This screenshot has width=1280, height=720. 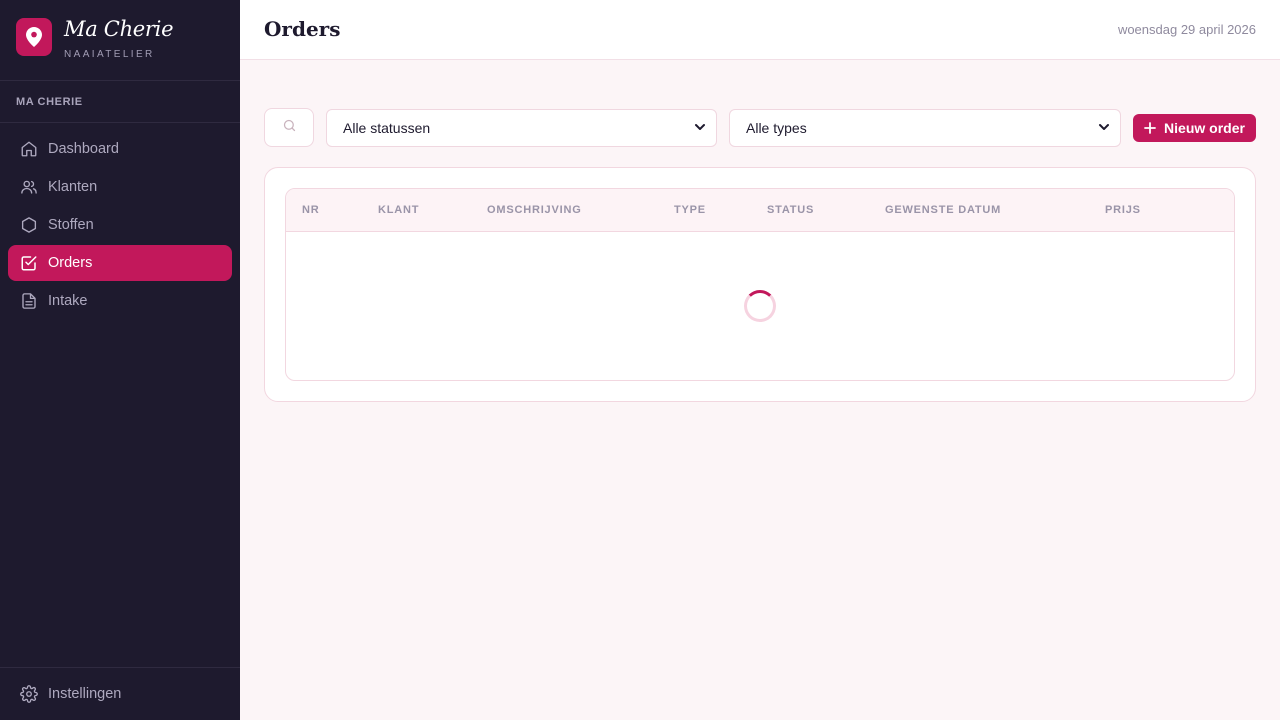 I want to click on sidebar-item-orders: Orders, so click(x=120, y=263).